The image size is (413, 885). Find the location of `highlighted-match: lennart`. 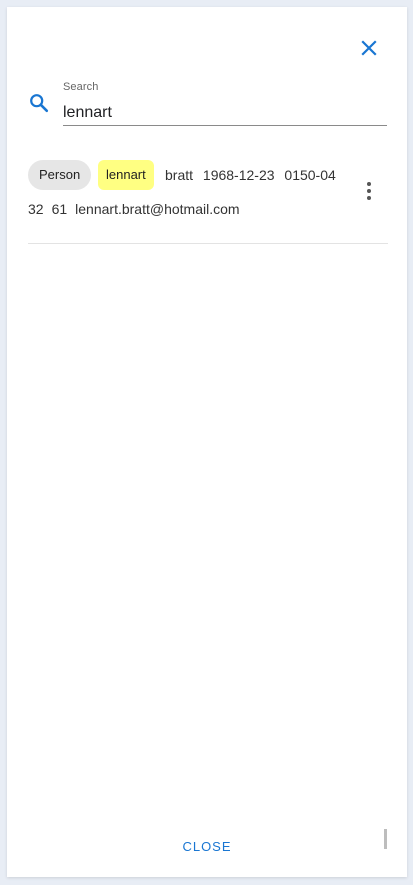

highlighted-match: lennart is located at coordinates (126, 175).